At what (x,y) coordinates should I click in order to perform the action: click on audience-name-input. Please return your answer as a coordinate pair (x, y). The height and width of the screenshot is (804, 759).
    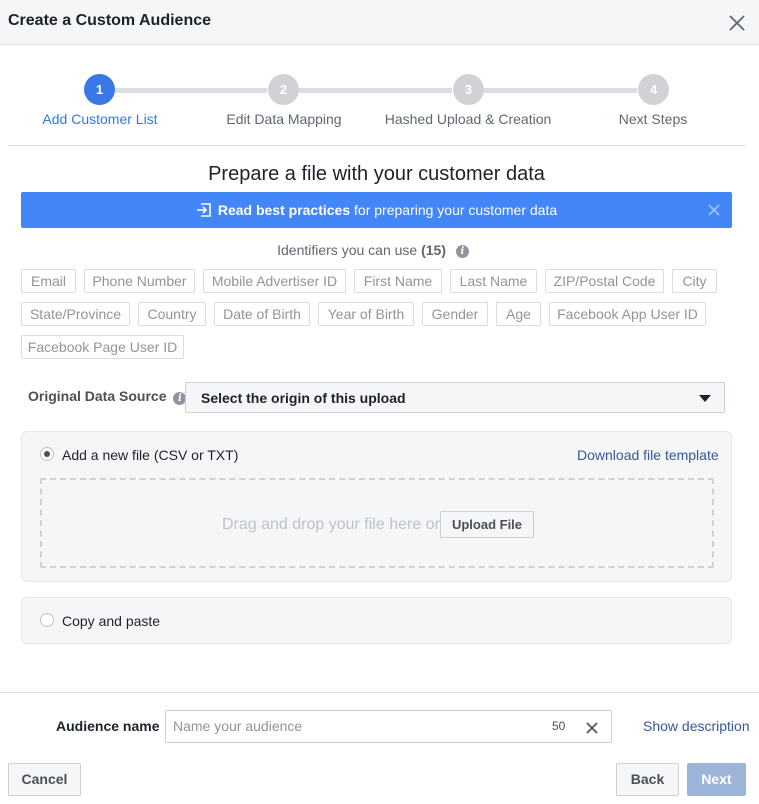
    Looking at the image, I should click on (353, 726).